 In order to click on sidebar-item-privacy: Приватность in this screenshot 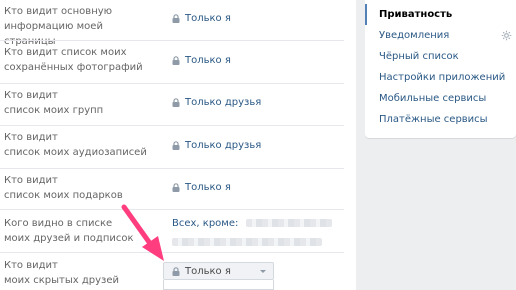, I will do `click(440, 14)`.